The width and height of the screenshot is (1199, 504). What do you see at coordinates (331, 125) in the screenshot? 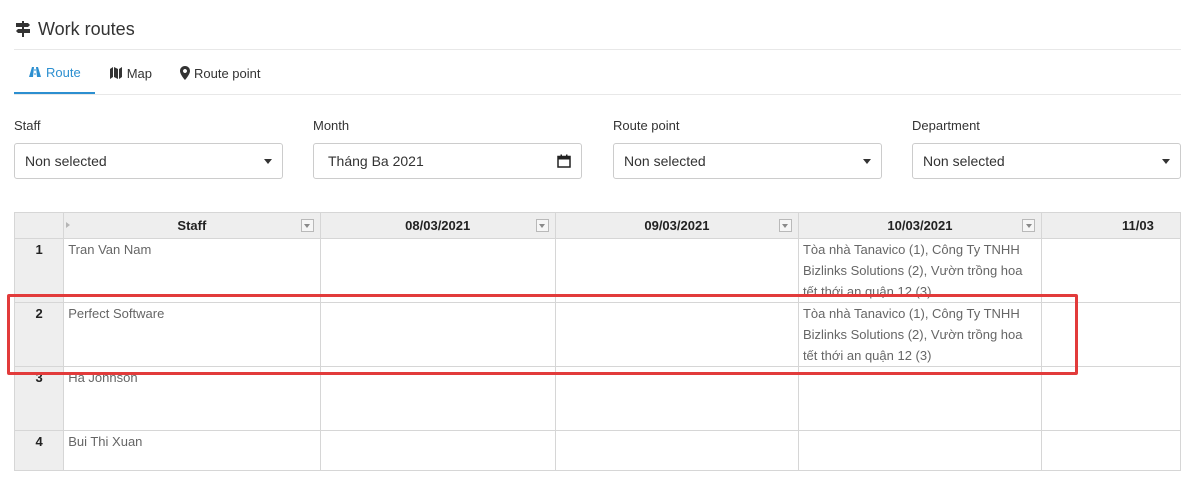
I see `month-filter-label: Month` at bounding box center [331, 125].